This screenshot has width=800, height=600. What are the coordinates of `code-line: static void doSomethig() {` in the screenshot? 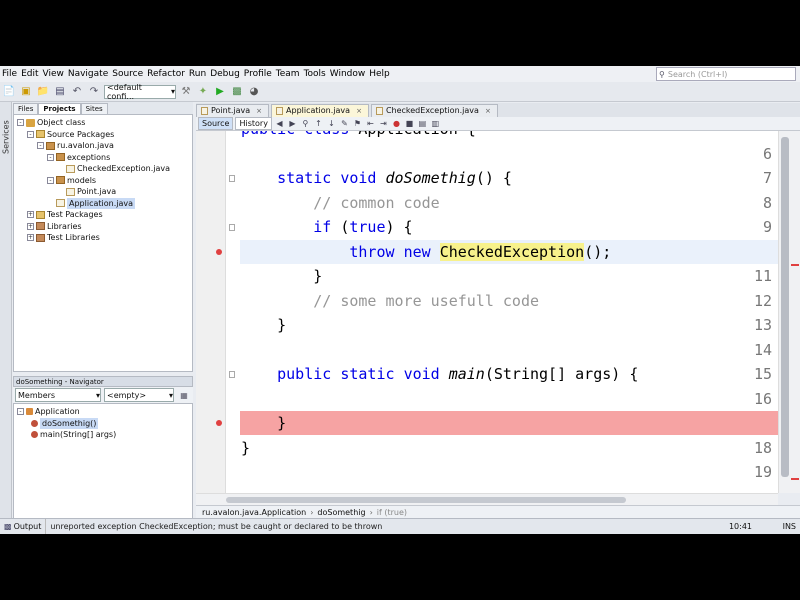 It's located at (376, 178).